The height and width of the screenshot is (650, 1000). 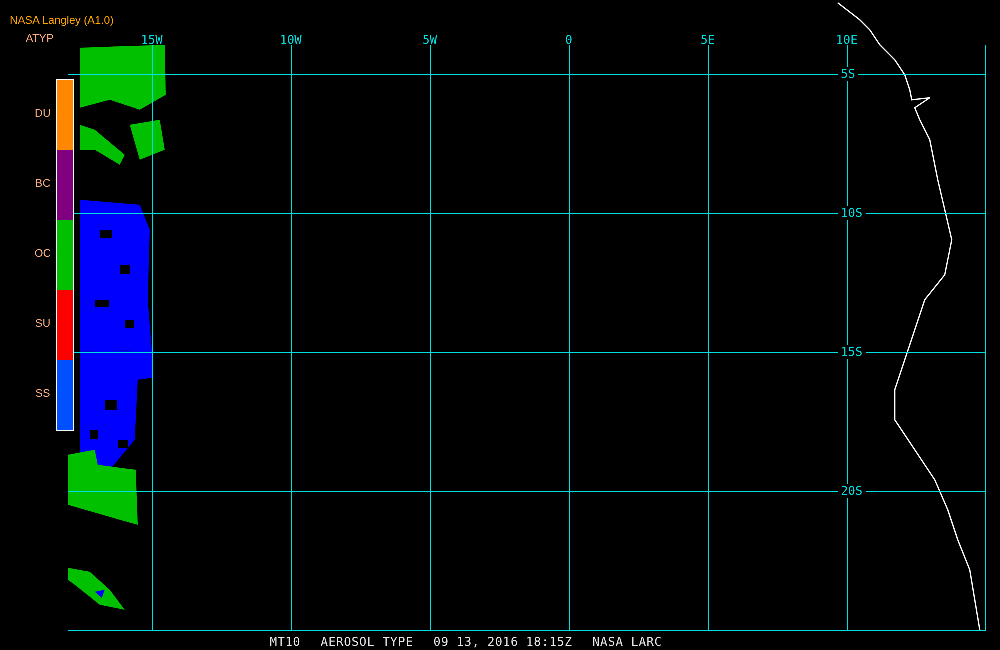 I want to click on longitude-label: 0, so click(x=569, y=40).